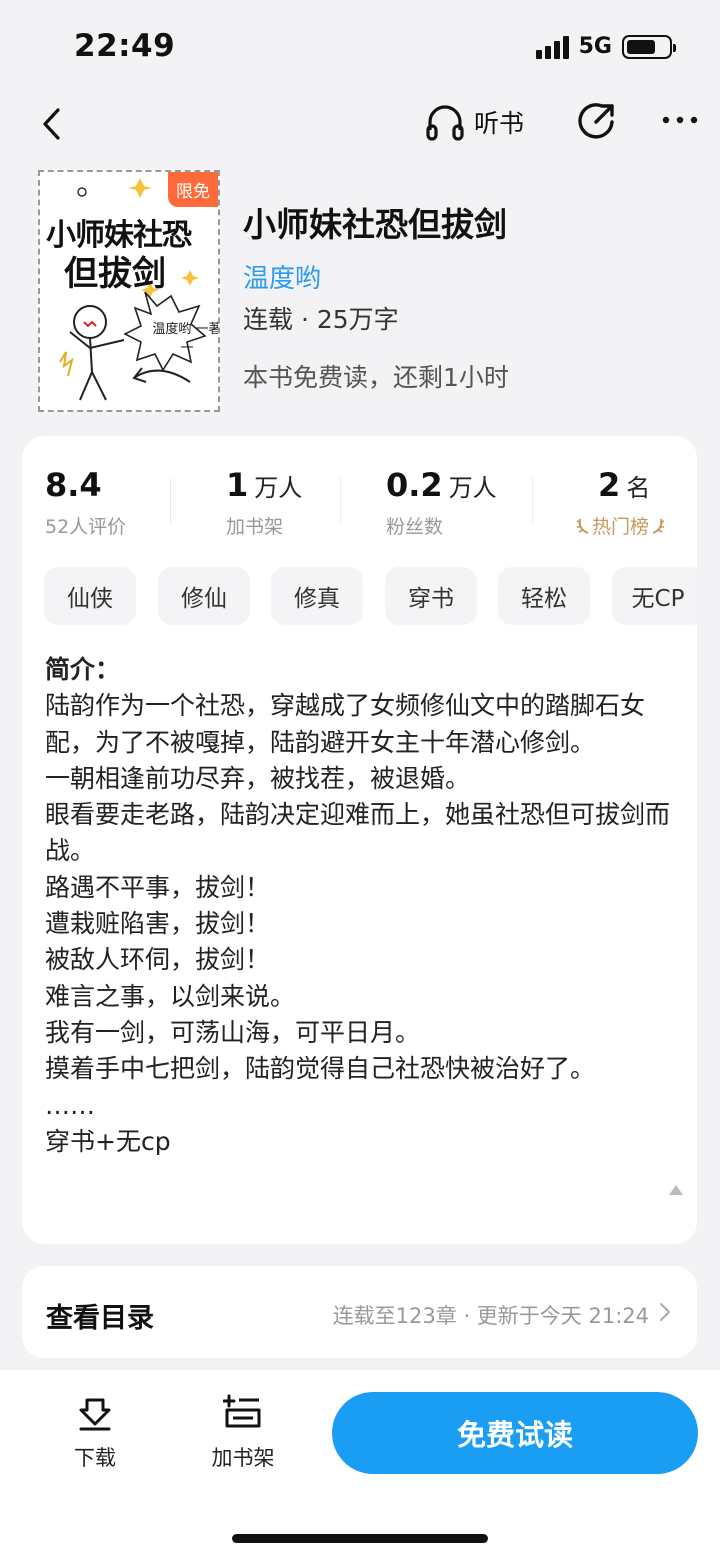 The height and width of the screenshot is (1559, 720). I want to click on tag-list: 仙侠 修仙 修真 穿书 轻松 无CP, so click(370, 597).